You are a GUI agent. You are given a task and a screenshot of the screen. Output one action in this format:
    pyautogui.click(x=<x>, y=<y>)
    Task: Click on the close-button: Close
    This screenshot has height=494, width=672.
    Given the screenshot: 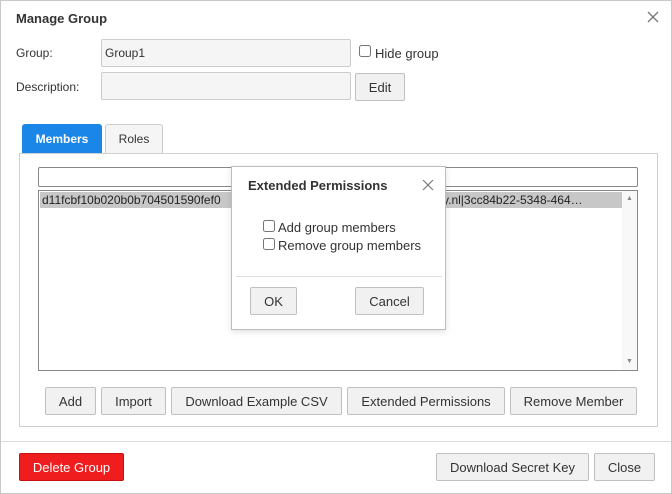 What is the action you would take?
    pyautogui.click(x=624, y=467)
    